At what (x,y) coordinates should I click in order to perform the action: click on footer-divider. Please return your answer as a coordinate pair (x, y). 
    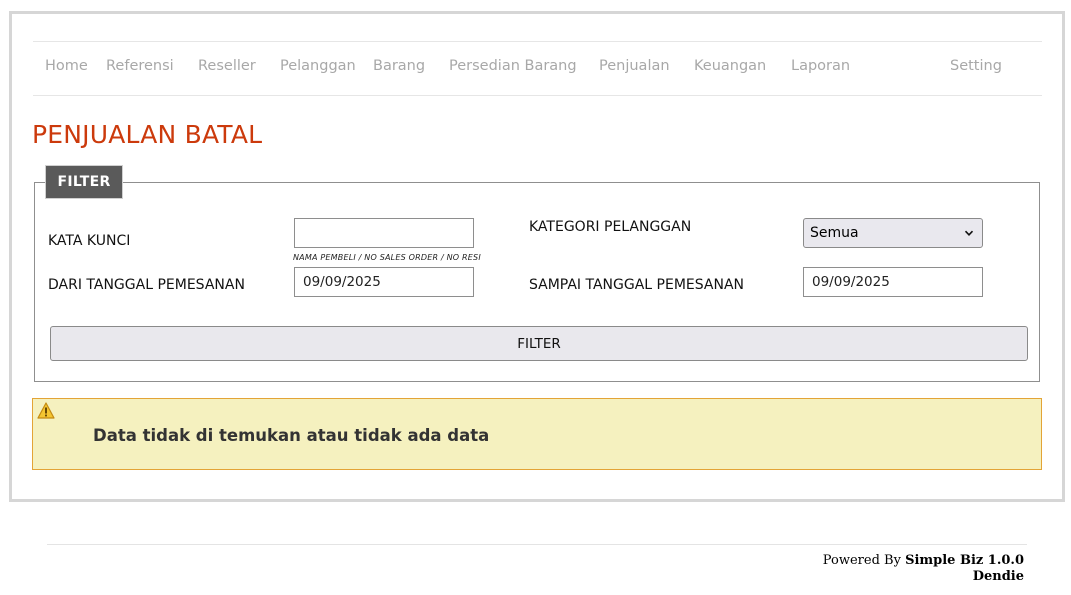
    Looking at the image, I should click on (537, 544).